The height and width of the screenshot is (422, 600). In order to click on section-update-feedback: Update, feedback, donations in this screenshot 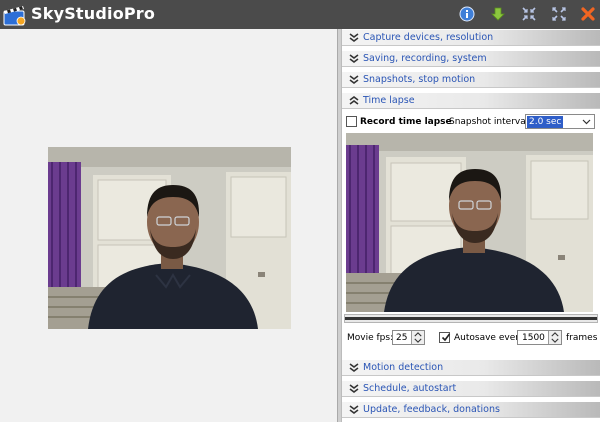, I will do `click(471, 409)`.